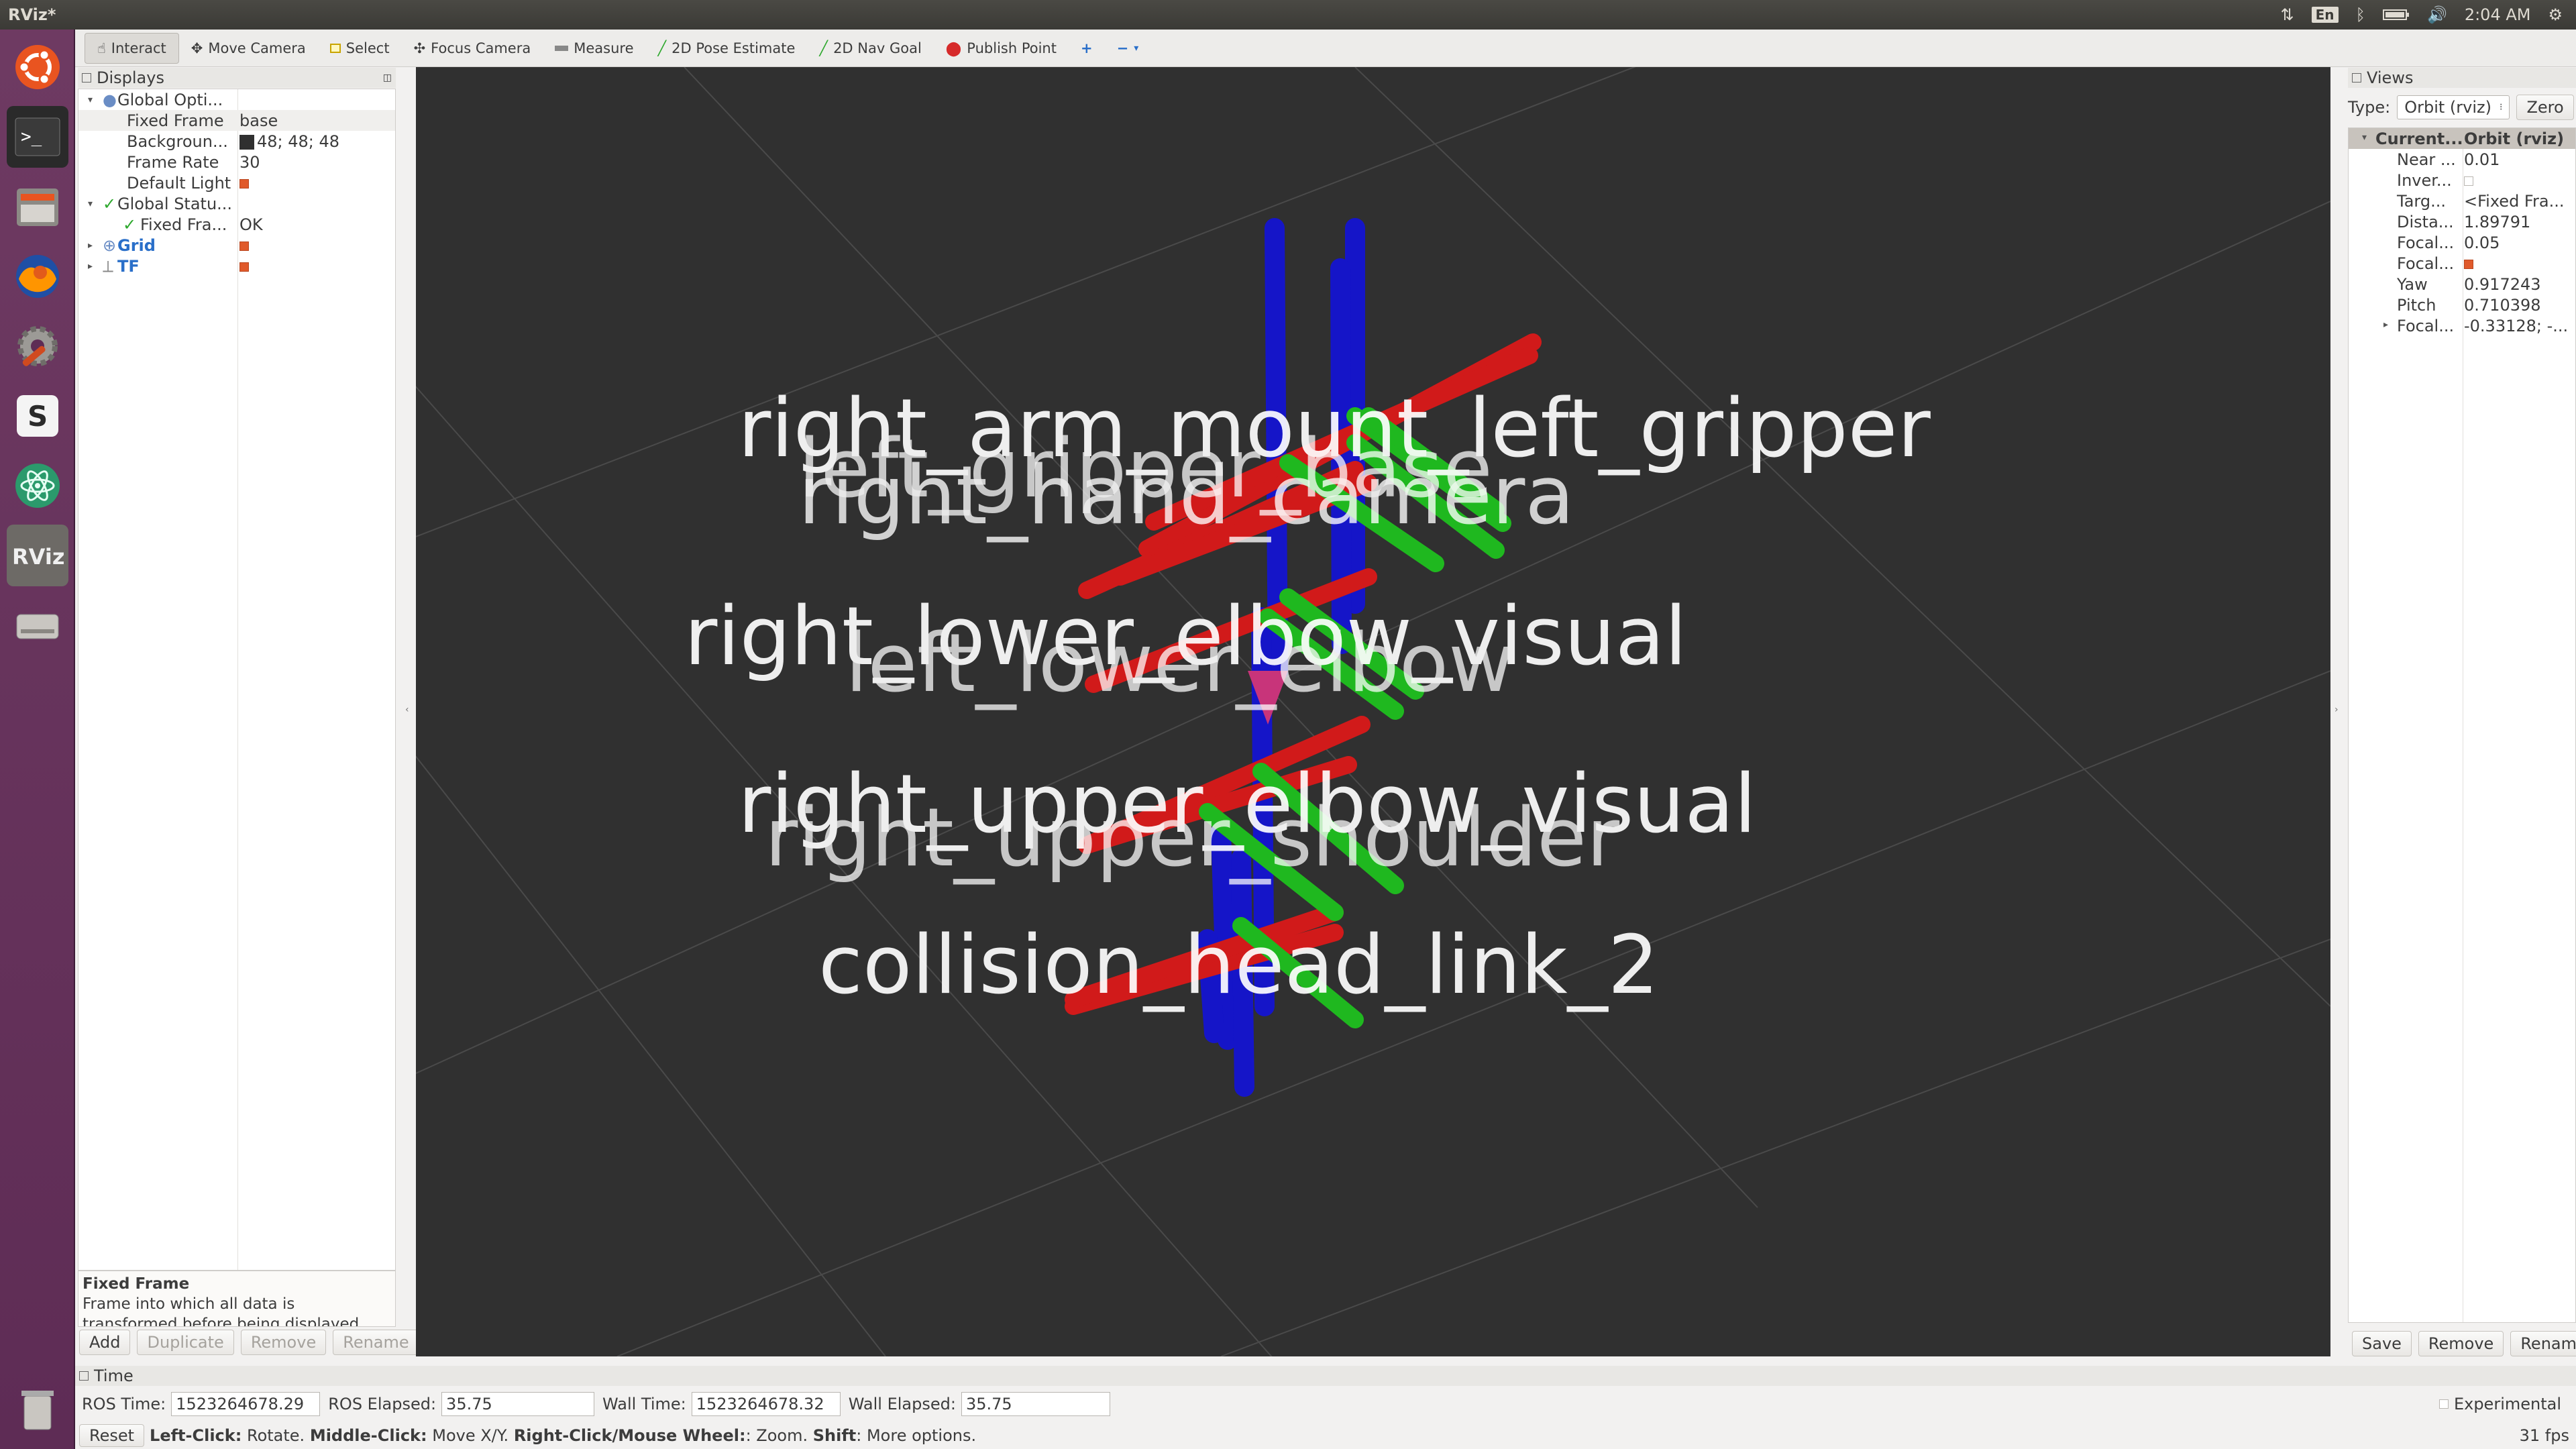 Image resolution: width=2576 pixels, height=1449 pixels. Describe the element at coordinates (105, 1342) in the screenshot. I see `add-display-button: Add` at that location.